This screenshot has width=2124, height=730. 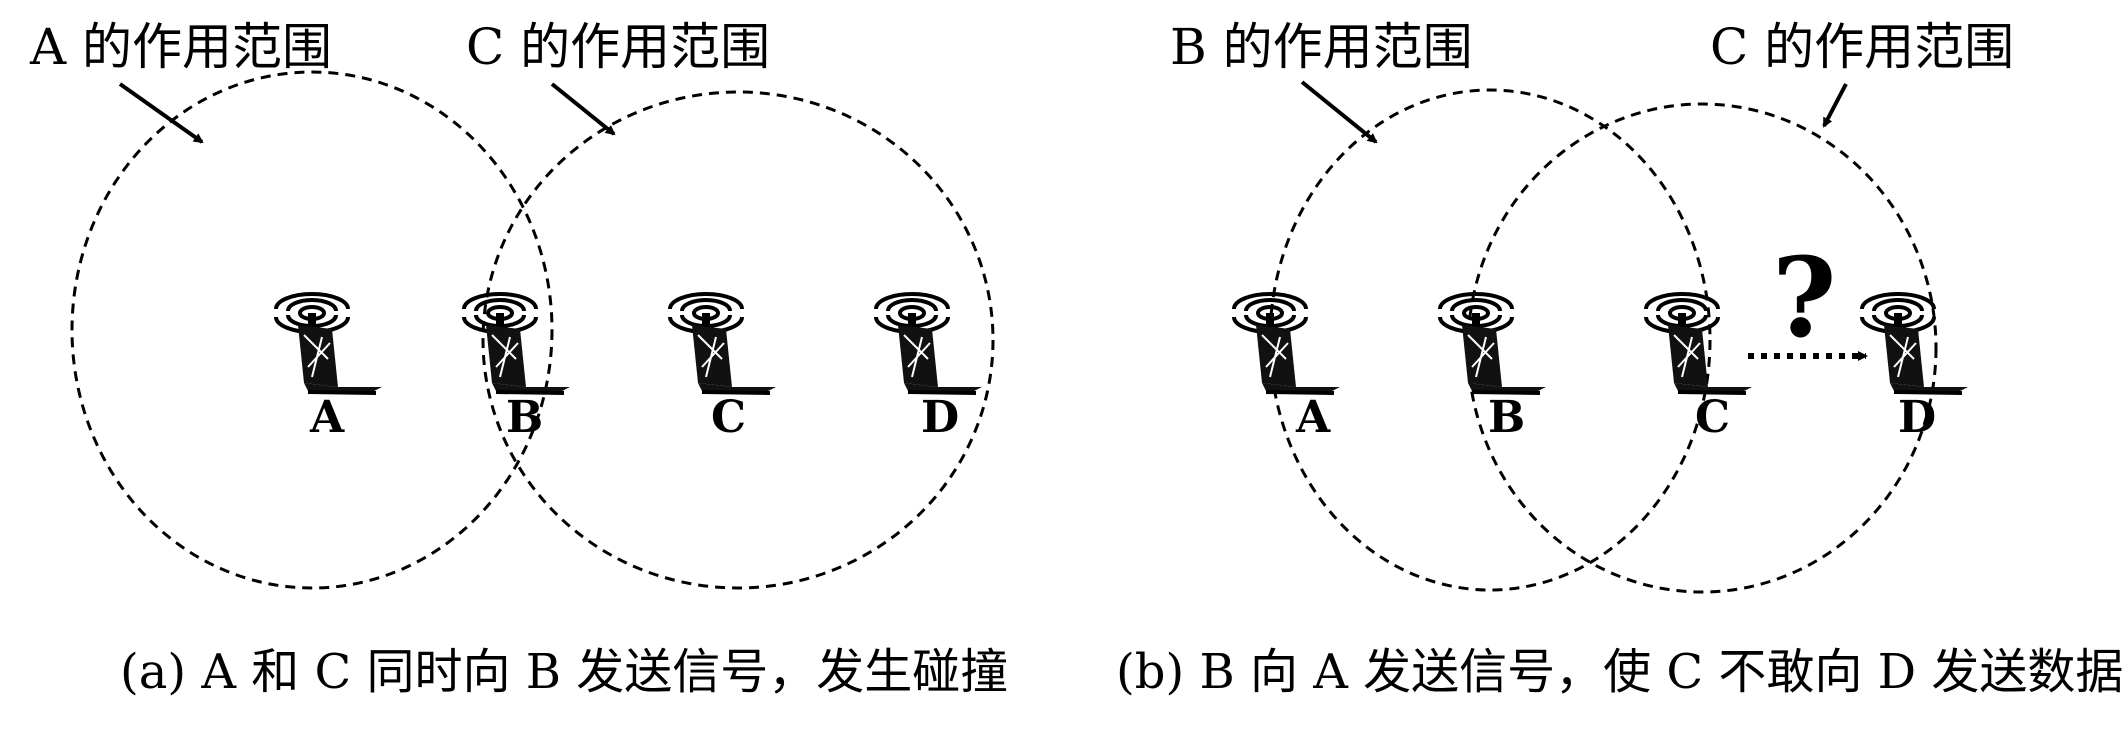 I want to click on caption-b: (b) B 向 A 发送信号，使 C 不敢向 D 发送数据, so click(x=1619, y=672).